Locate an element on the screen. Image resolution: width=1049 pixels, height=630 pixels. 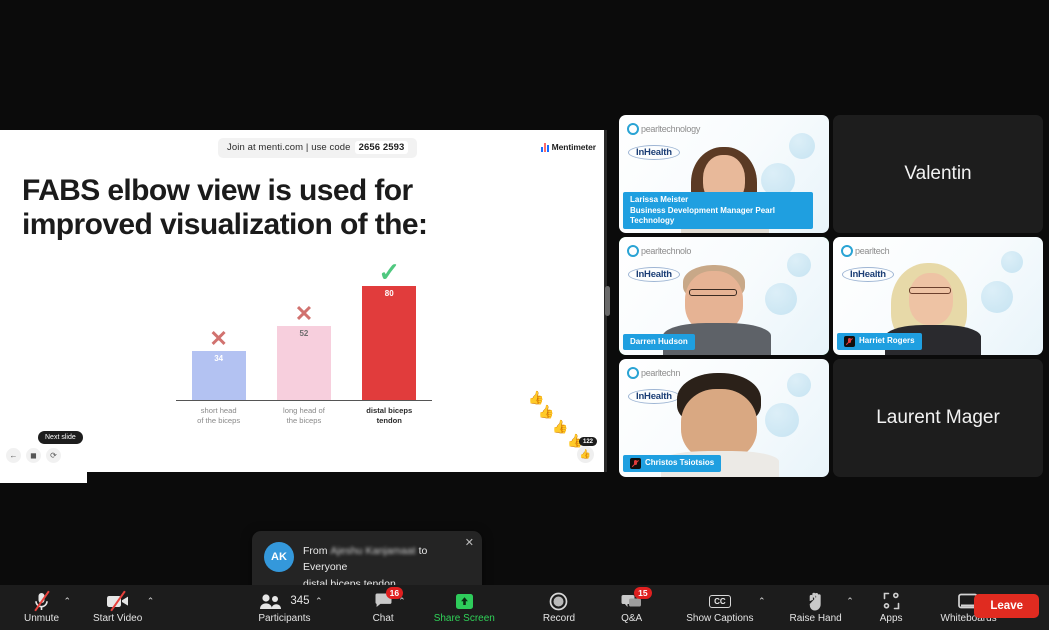
slide-controls: ← ◼ ⟳ is located at coordinates (33, 455).